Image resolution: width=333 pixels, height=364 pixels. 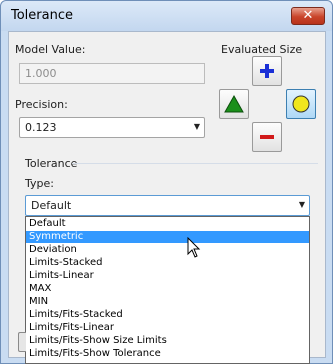 I want to click on close-button: ✕, so click(x=308, y=16).